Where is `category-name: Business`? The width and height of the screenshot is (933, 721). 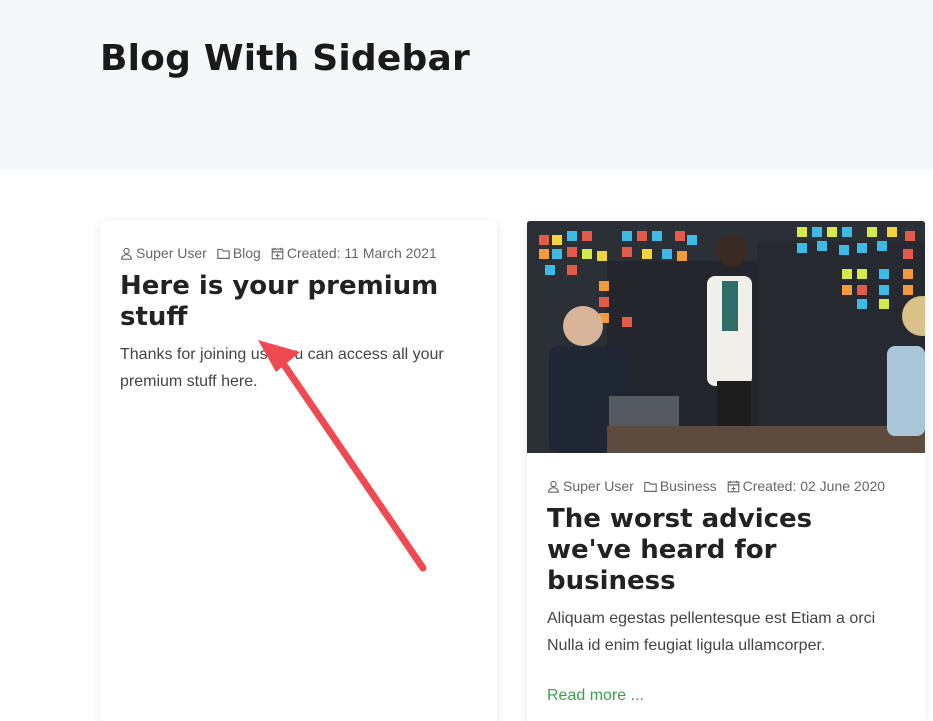
category-name: Business is located at coordinates (688, 486).